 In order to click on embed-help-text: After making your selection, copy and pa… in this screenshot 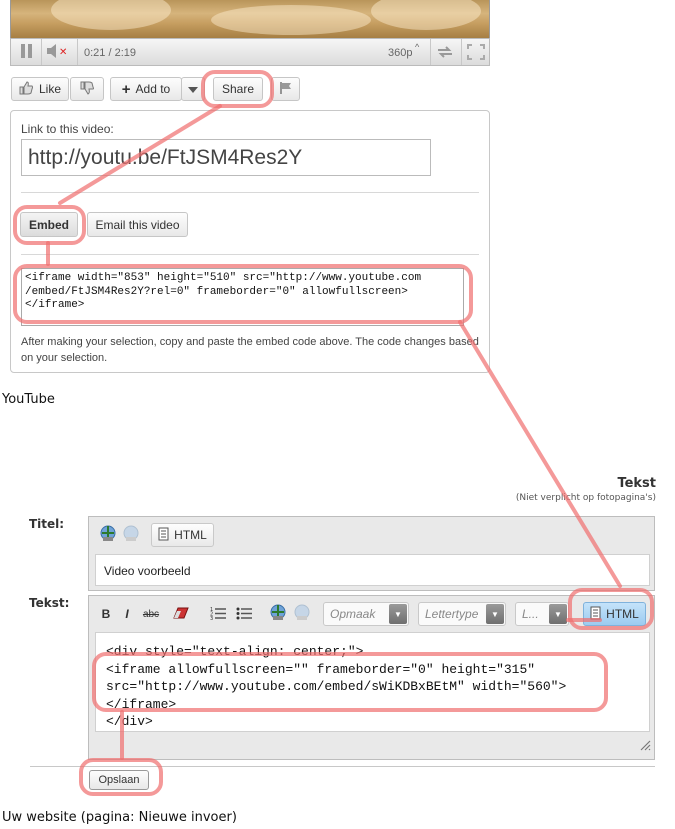, I will do `click(250, 350)`.